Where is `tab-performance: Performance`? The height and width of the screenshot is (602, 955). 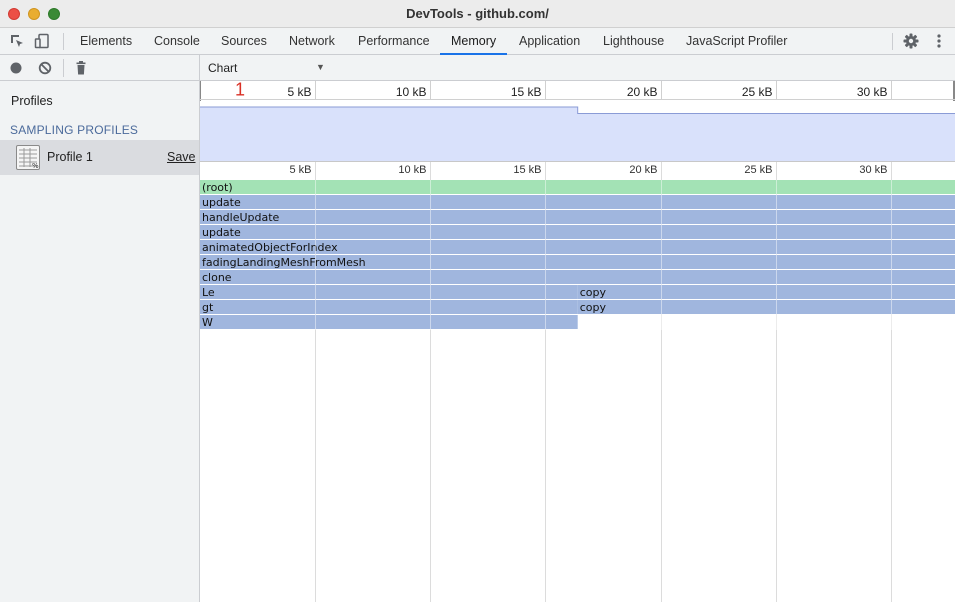 tab-performance: Performance is located at coordinates (394, 41).